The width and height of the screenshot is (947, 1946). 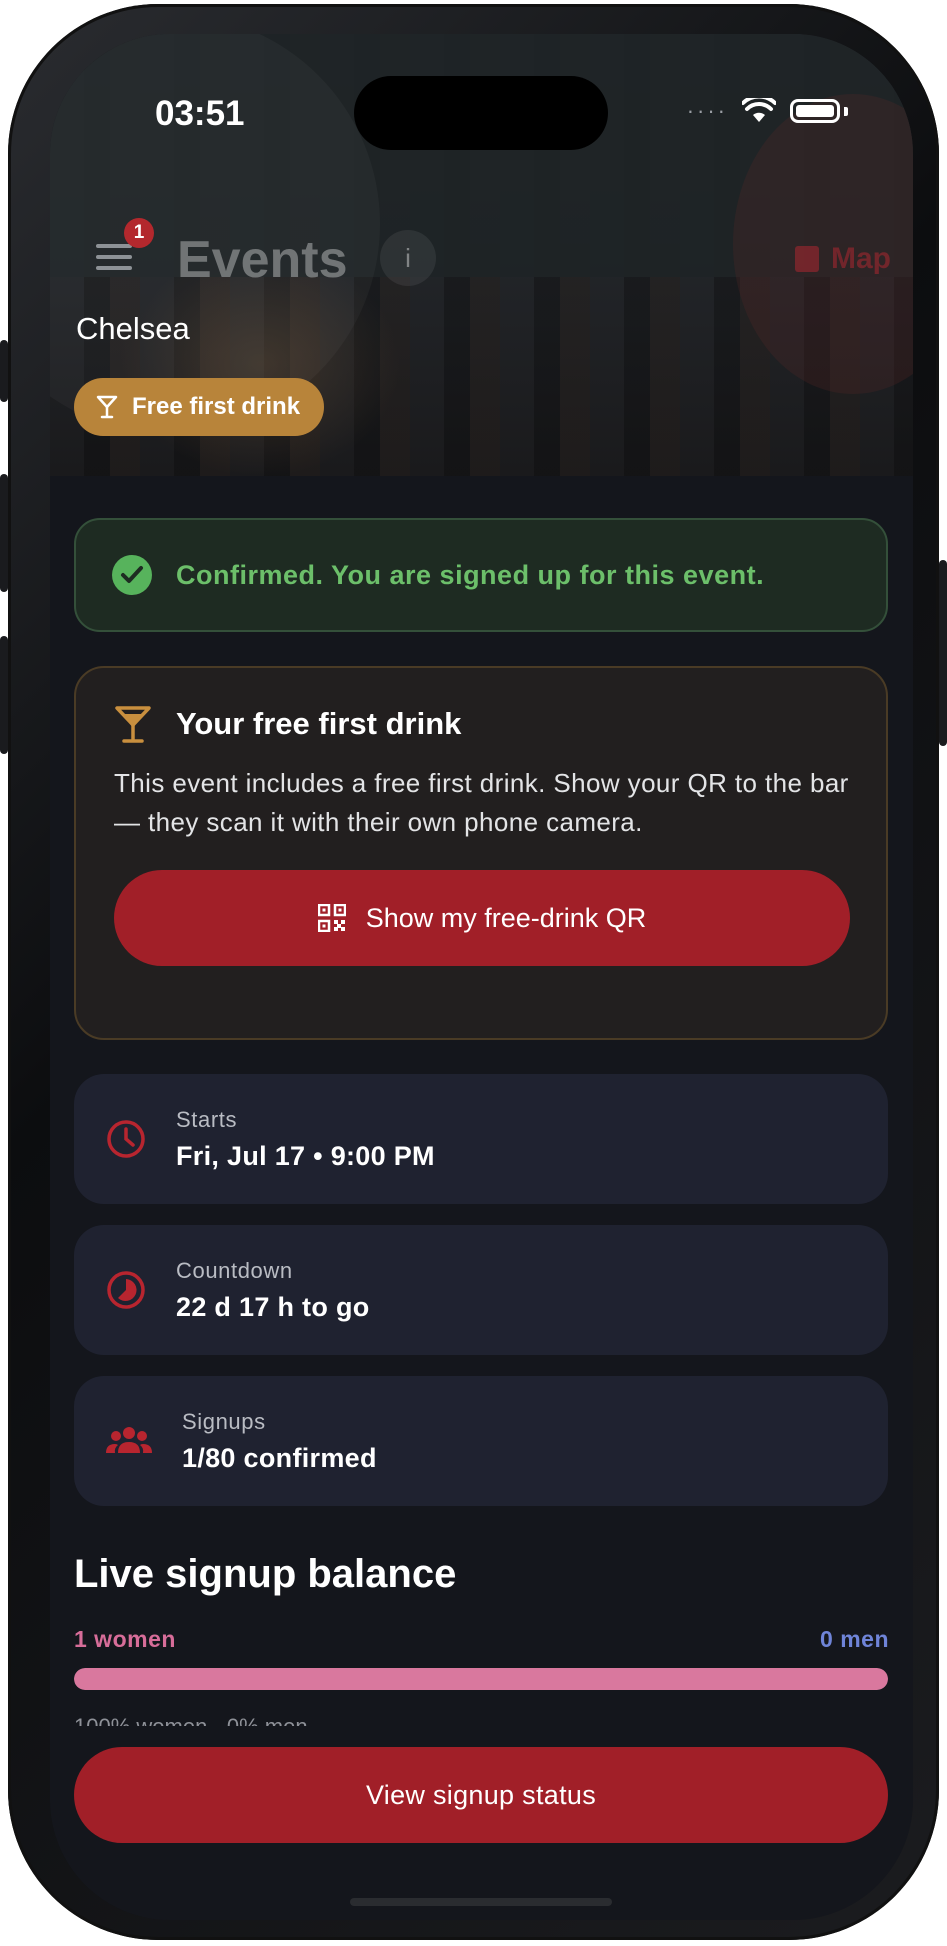 I want to click on status-icons: ····, so click(x=767, y=111).